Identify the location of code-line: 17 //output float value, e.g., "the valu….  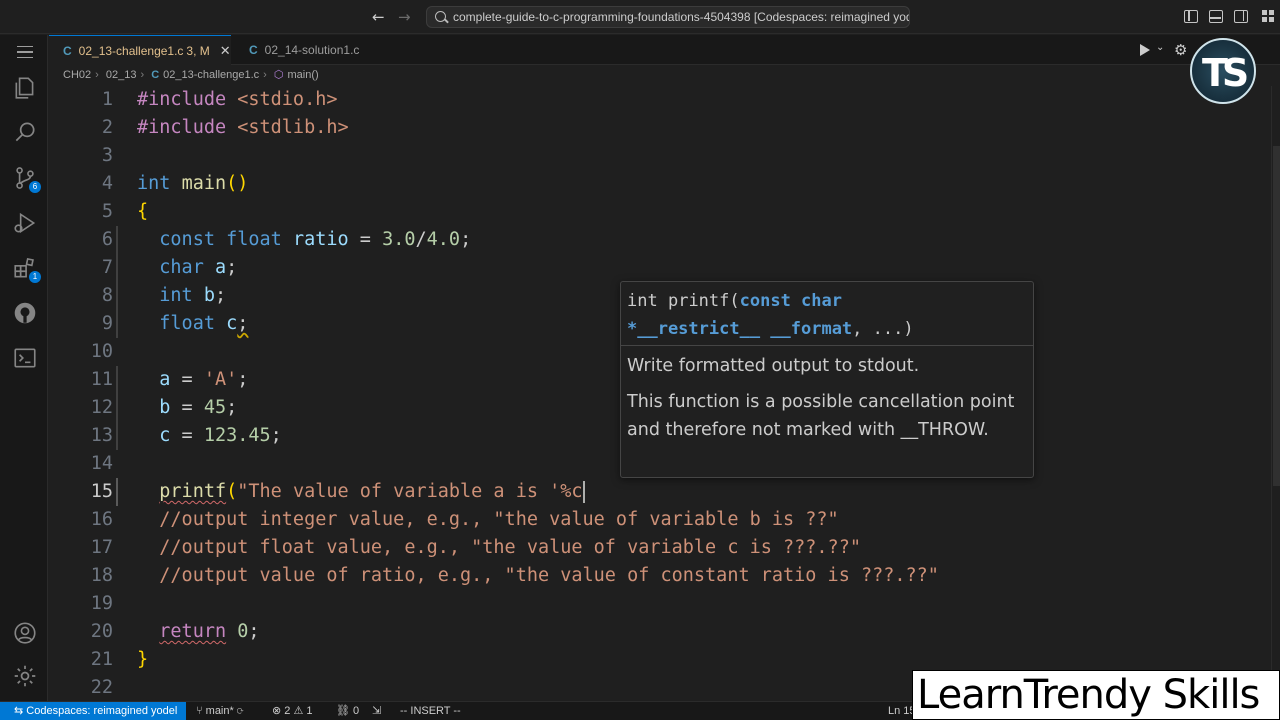
(660, 548).